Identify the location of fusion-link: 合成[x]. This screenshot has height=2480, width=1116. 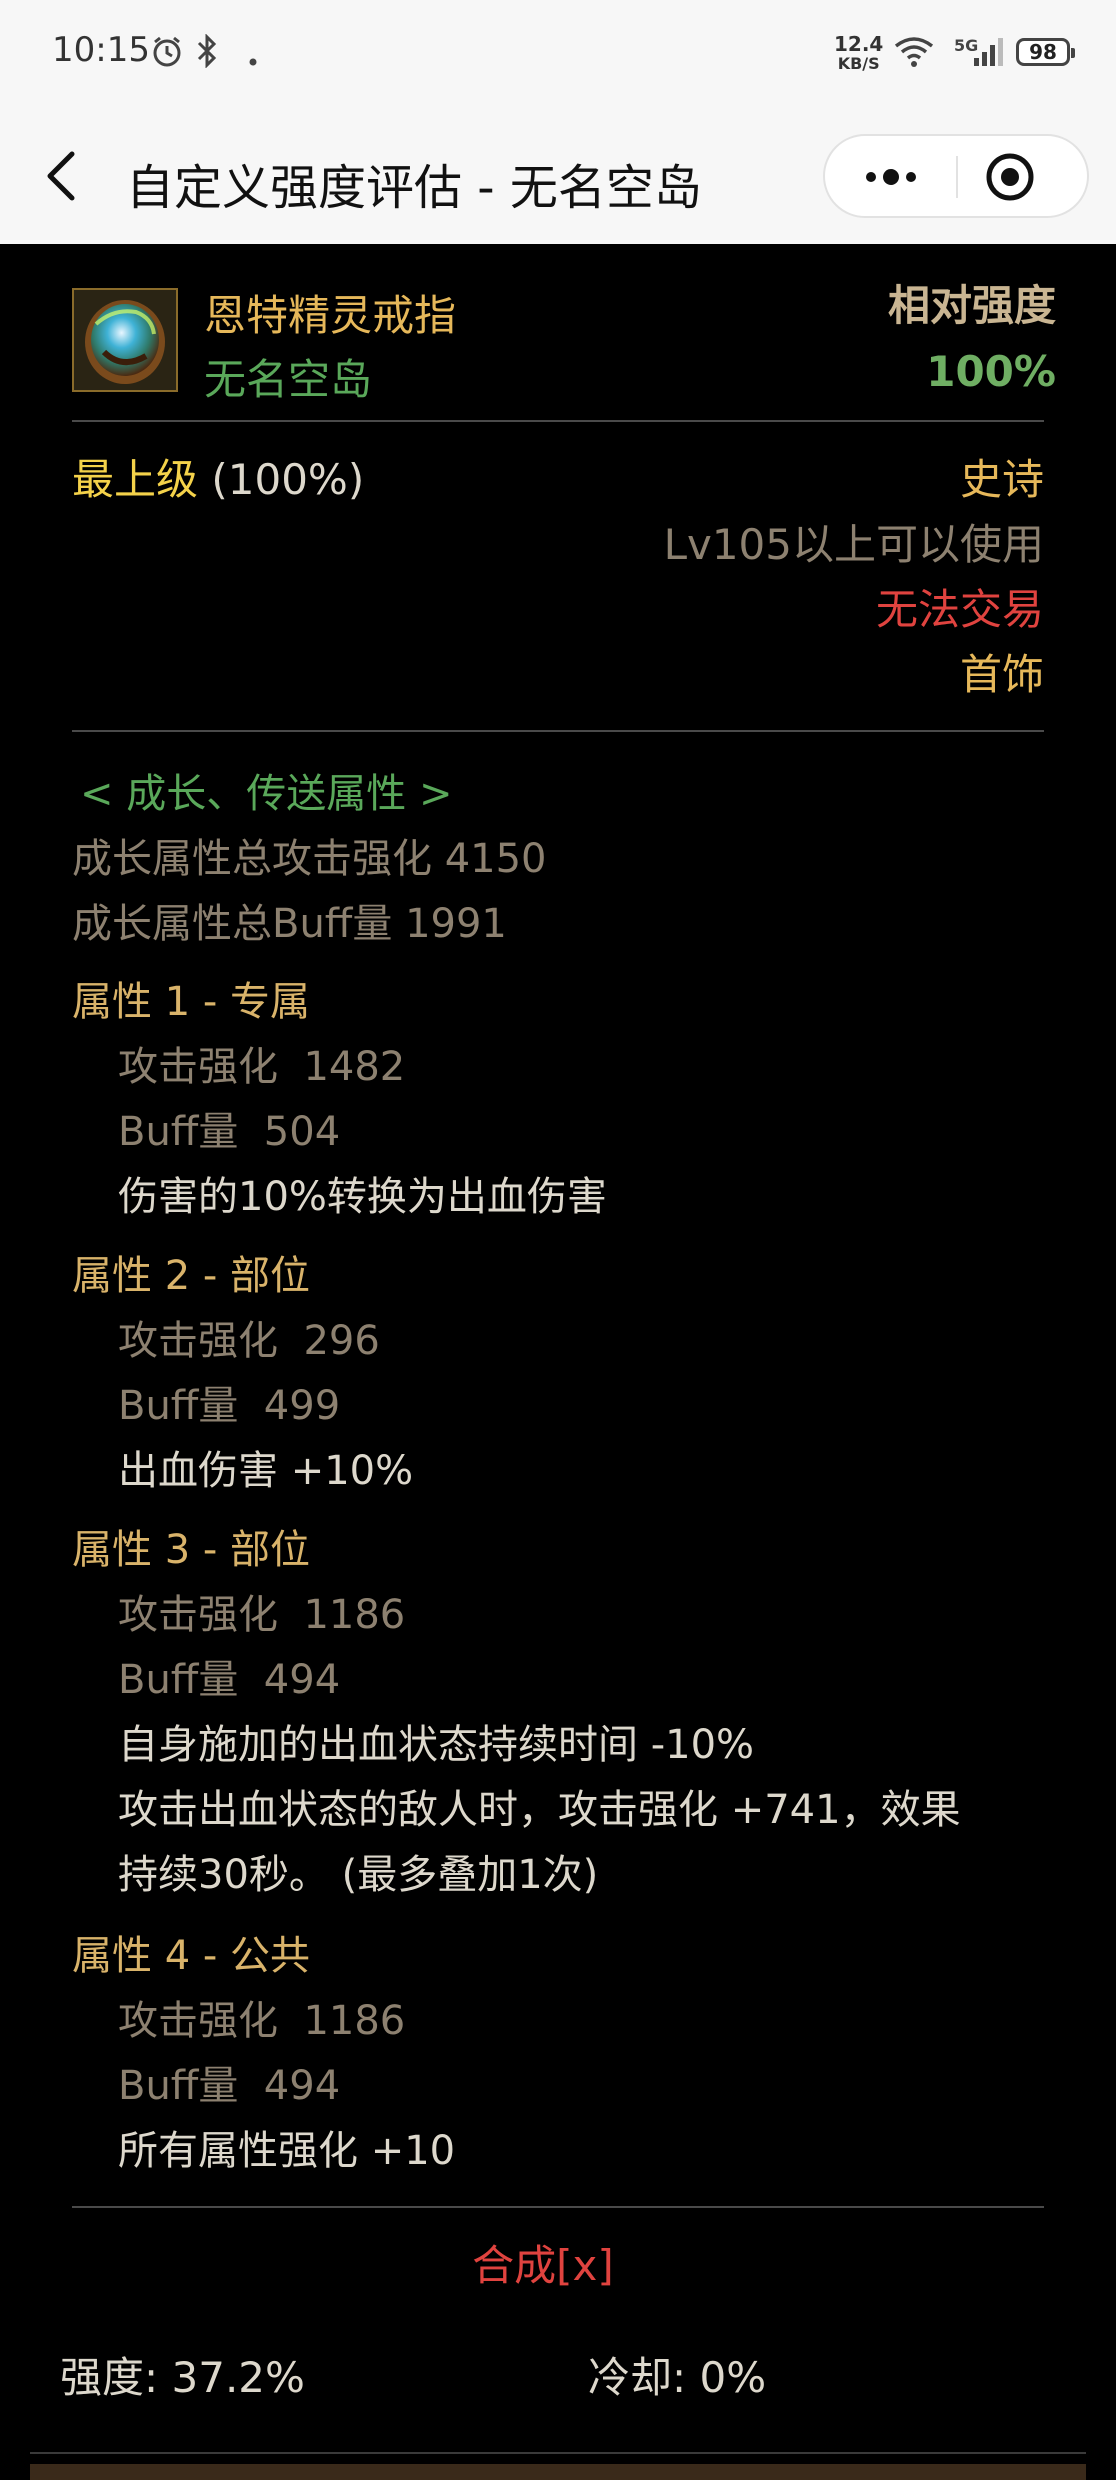
(543, 2266).